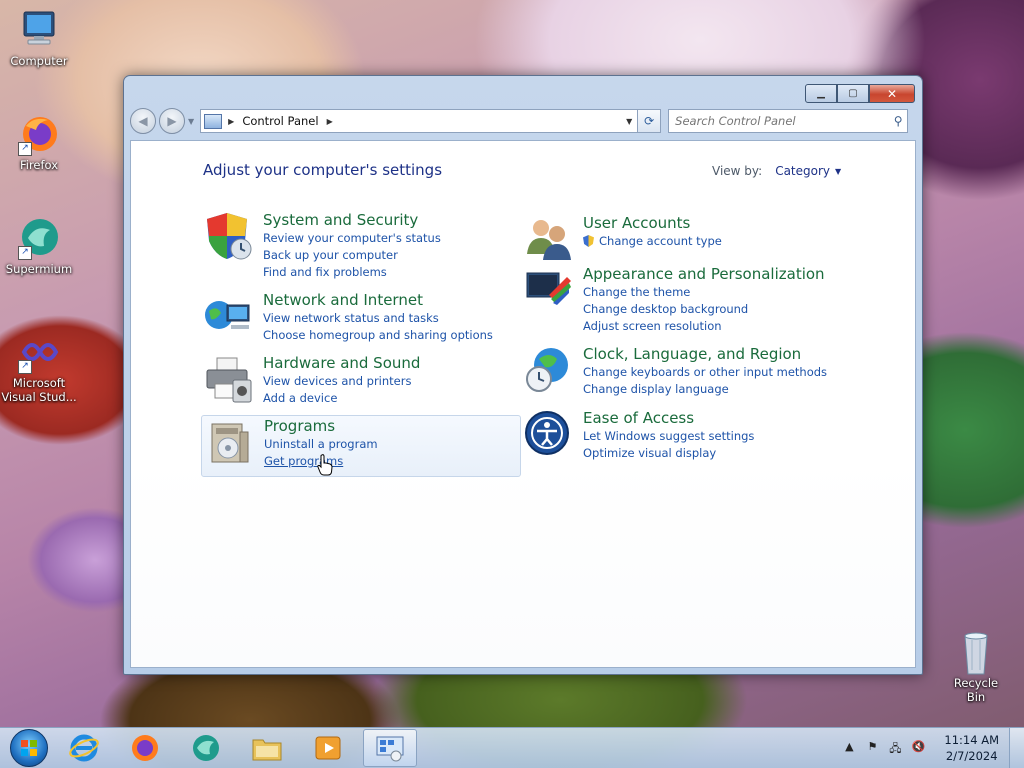  I want to click on link-keyboards: Change keyboards or other input methods, so click(705, 372).